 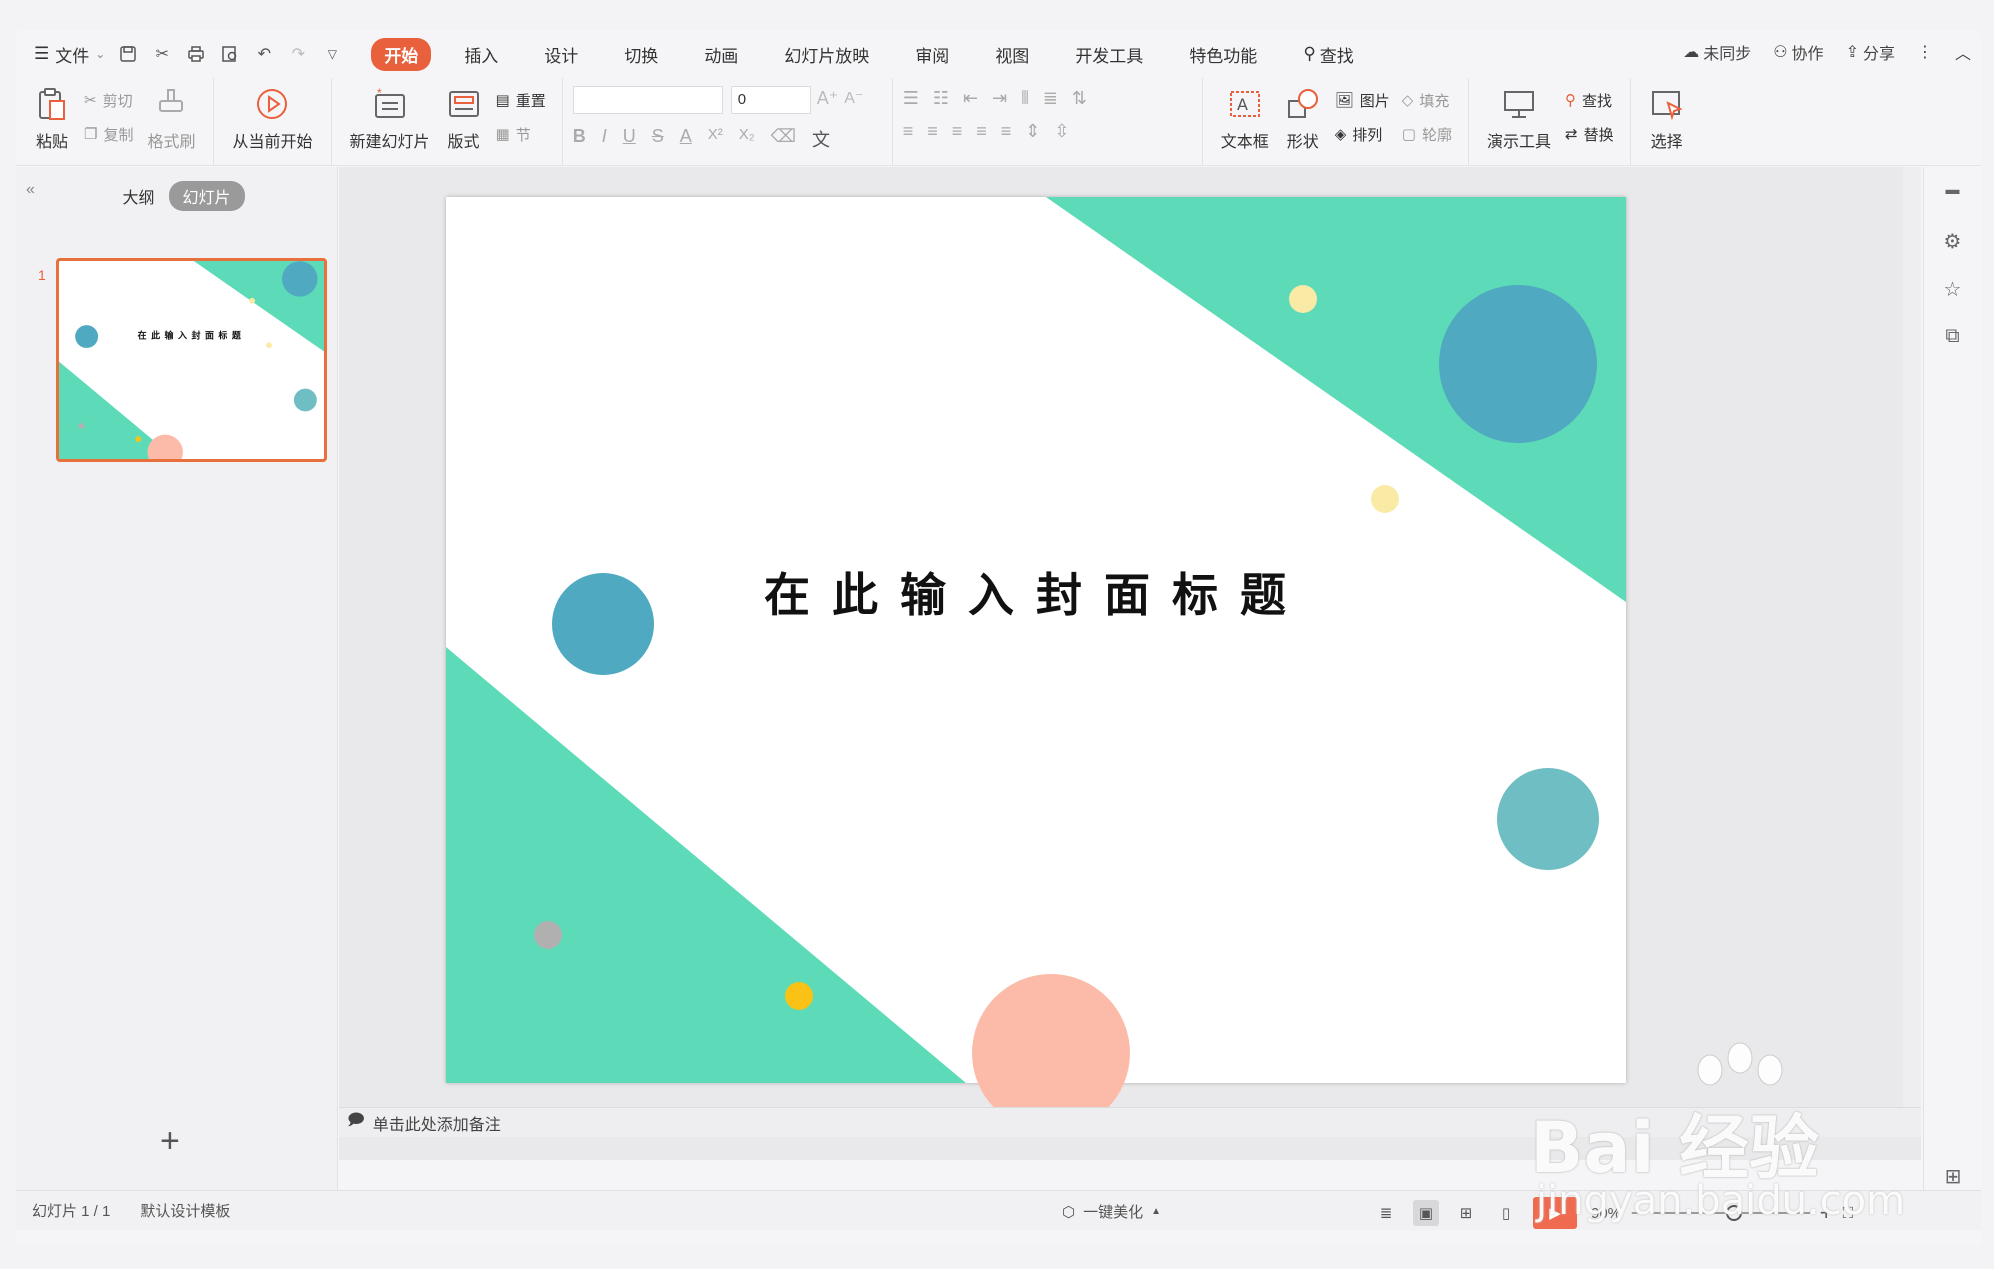 What do you see at coordinates (1109, 54) in the screenshot?
I see `tab-developer: 开发工具` at bounding box center [1109, 54].